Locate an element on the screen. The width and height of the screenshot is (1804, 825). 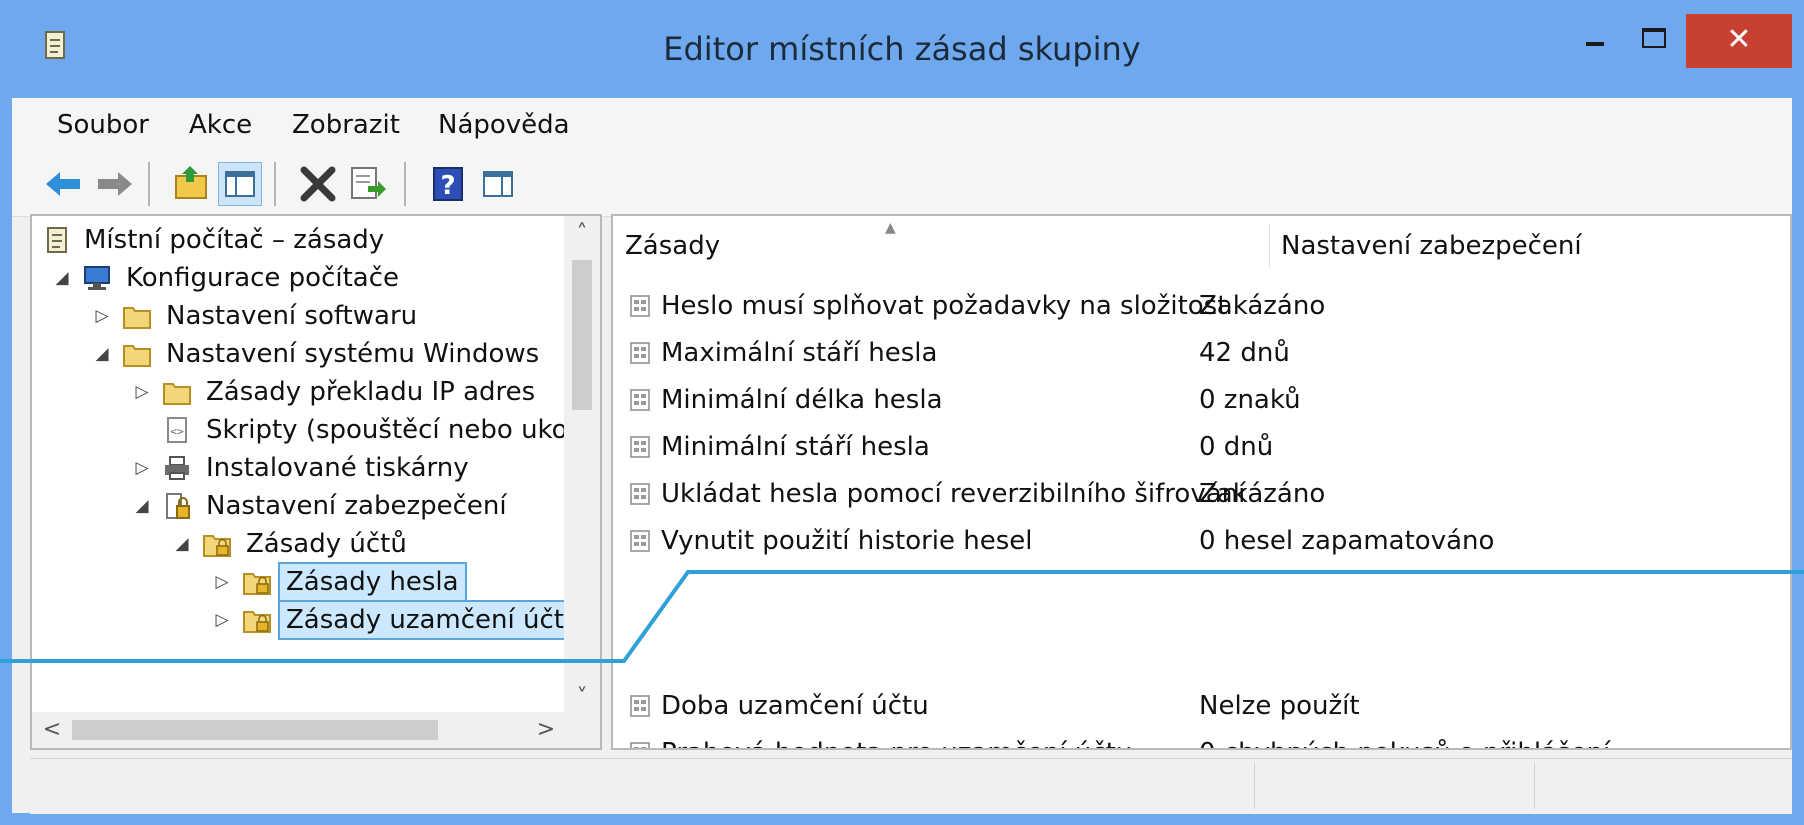
show-hide-tree-button is located at coordinates (240, 184).